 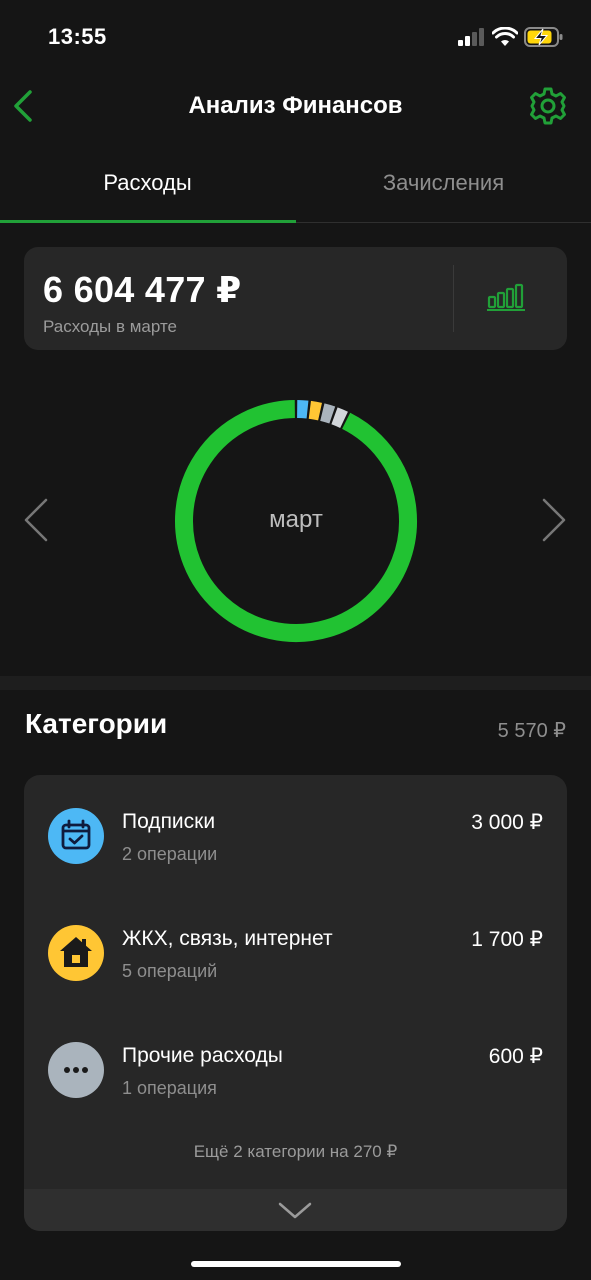 I want to click on tab-bar: Расходы Зачисления, so click(x=295, y=186).